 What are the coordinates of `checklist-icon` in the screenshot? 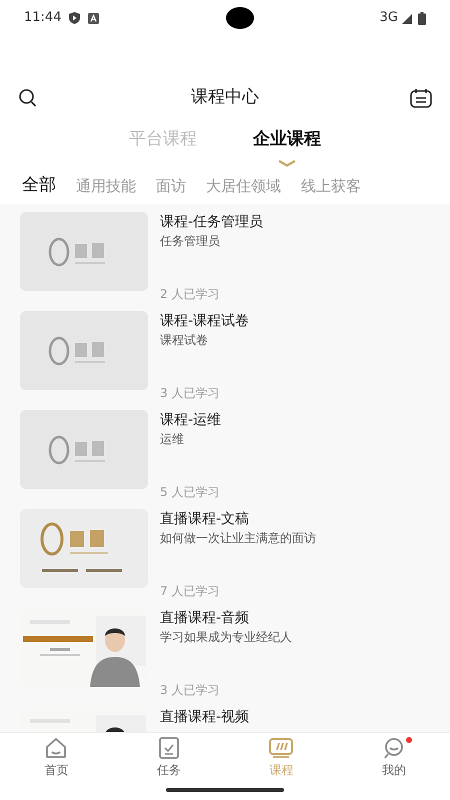 It's located at (168, 748).